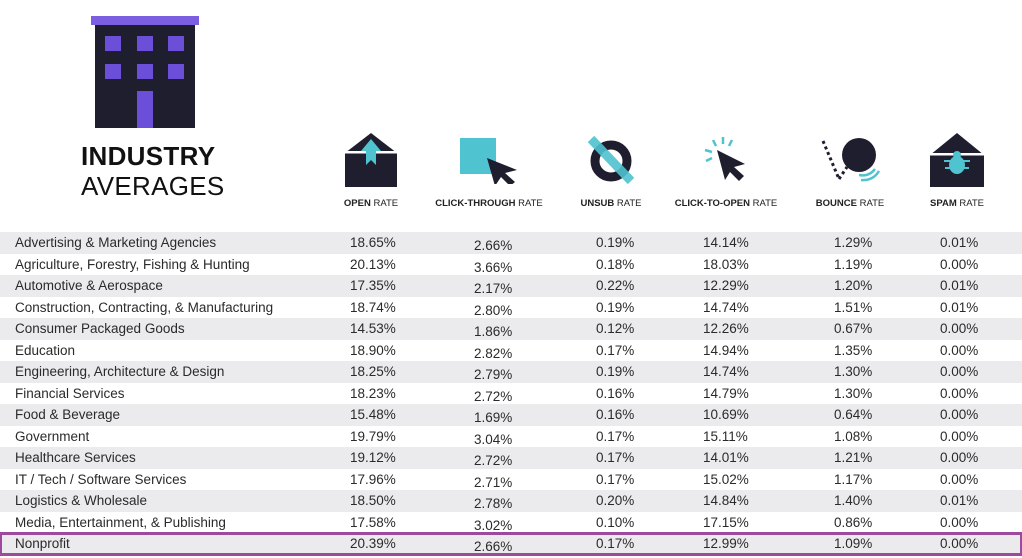  What do you see at coordinates (851, 160) in the screenshot?
I see `bounce-ball-icon` at bounding box center [851, 160].